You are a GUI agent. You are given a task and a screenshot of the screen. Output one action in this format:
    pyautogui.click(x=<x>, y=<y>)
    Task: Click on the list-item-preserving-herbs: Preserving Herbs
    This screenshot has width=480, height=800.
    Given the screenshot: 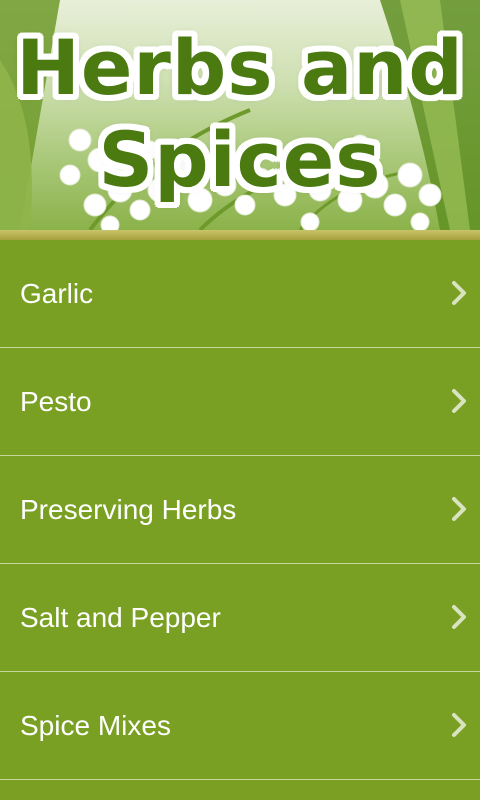 What is the action you would take?
    pyautogui.click(x=240, y=510)
    